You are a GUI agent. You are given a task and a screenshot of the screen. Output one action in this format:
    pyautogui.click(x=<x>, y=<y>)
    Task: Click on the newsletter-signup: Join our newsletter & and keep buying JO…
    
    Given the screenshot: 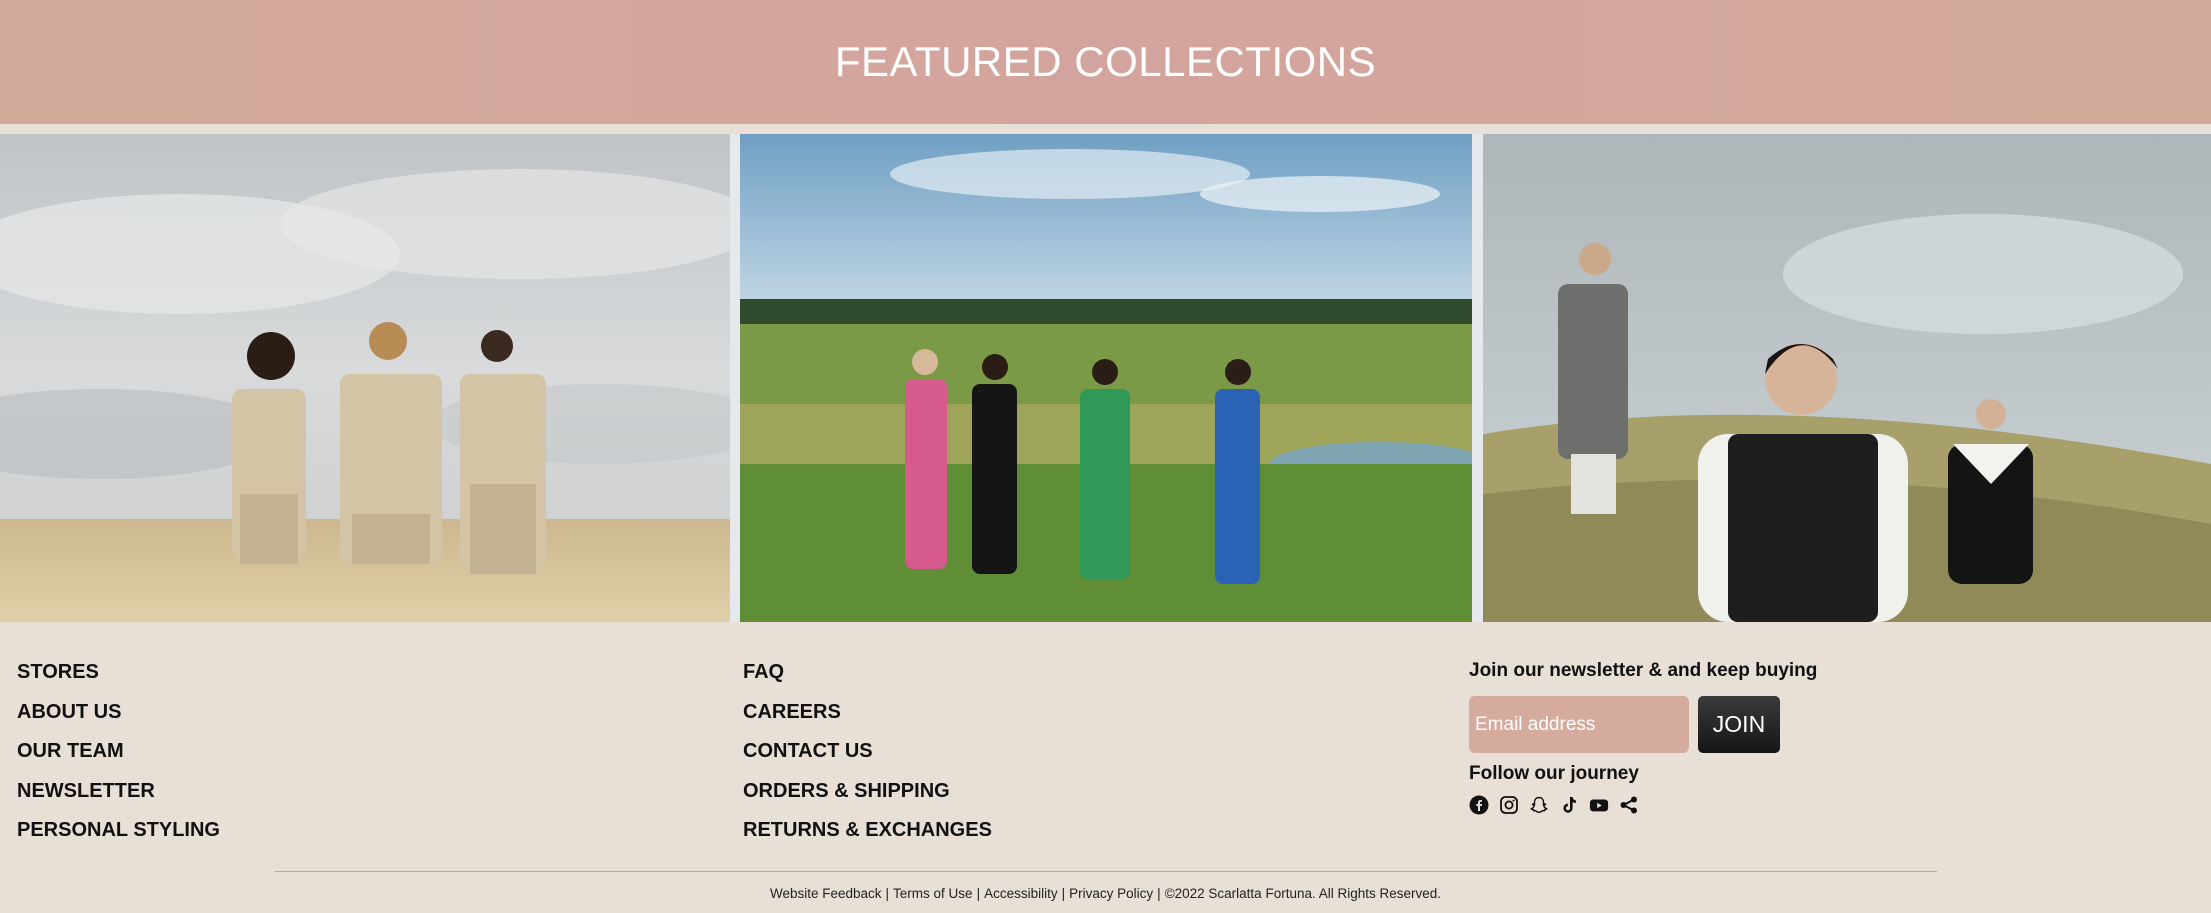 What is the action you would take?
    pyautogui.click(x=1729, y=737)
    